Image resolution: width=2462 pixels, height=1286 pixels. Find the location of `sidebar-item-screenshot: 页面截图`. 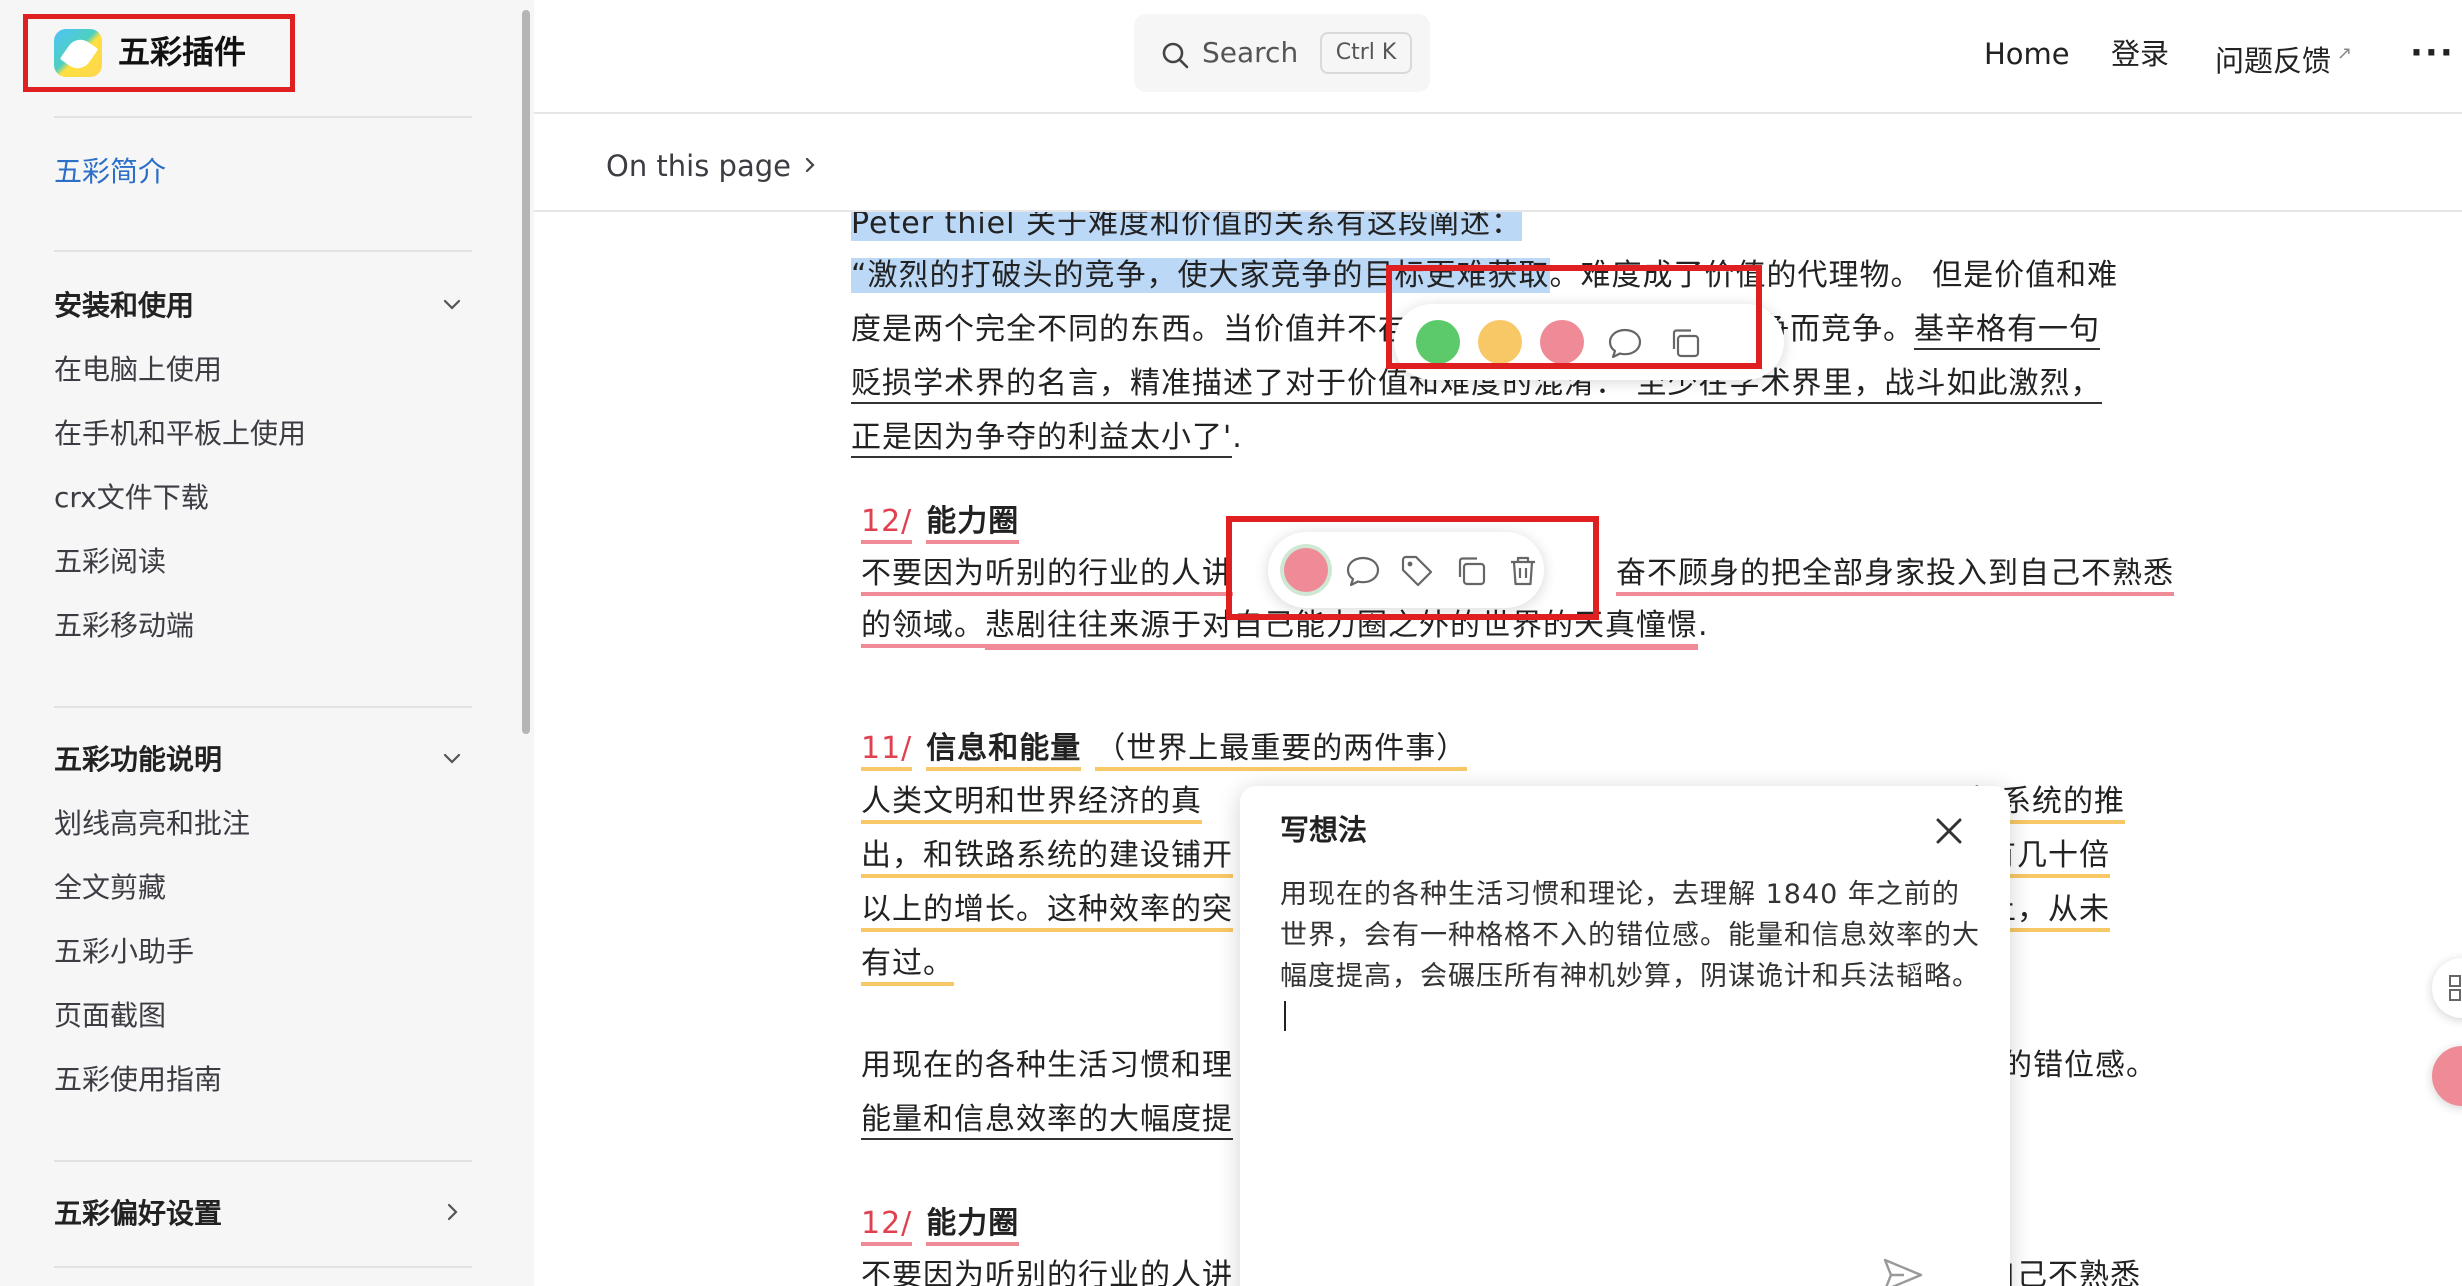

sidebar-item-screenshot: 页面截图 is located at coordinates (110, 1016).